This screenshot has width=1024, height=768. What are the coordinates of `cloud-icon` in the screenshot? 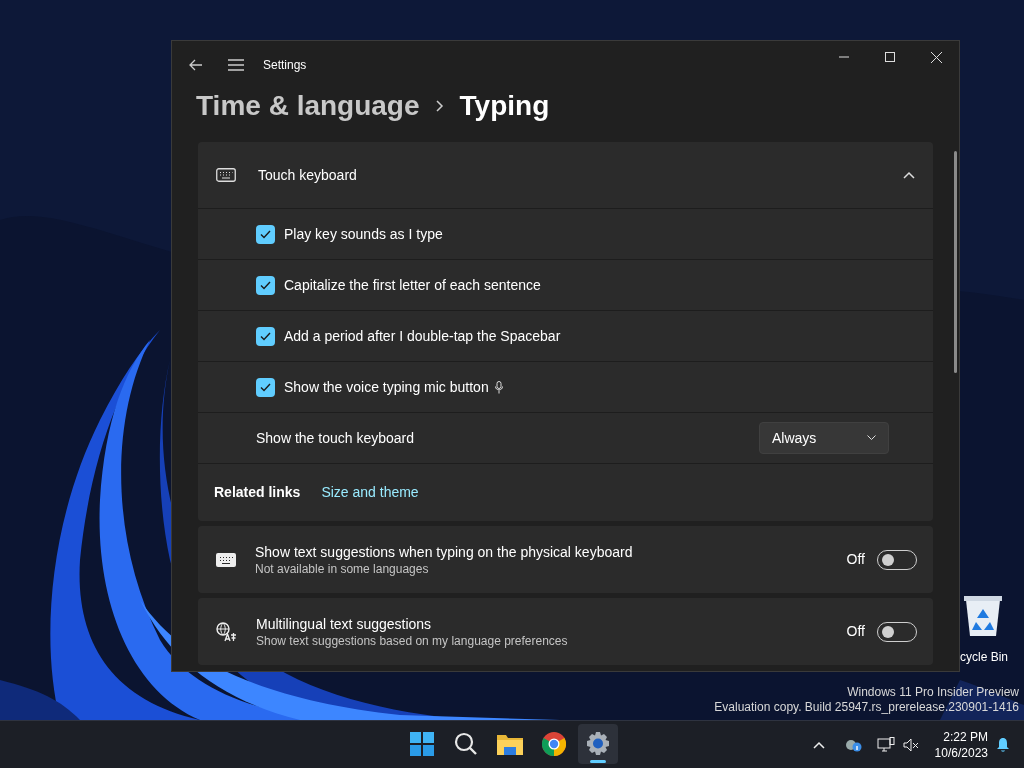 It's located at (853, 744).